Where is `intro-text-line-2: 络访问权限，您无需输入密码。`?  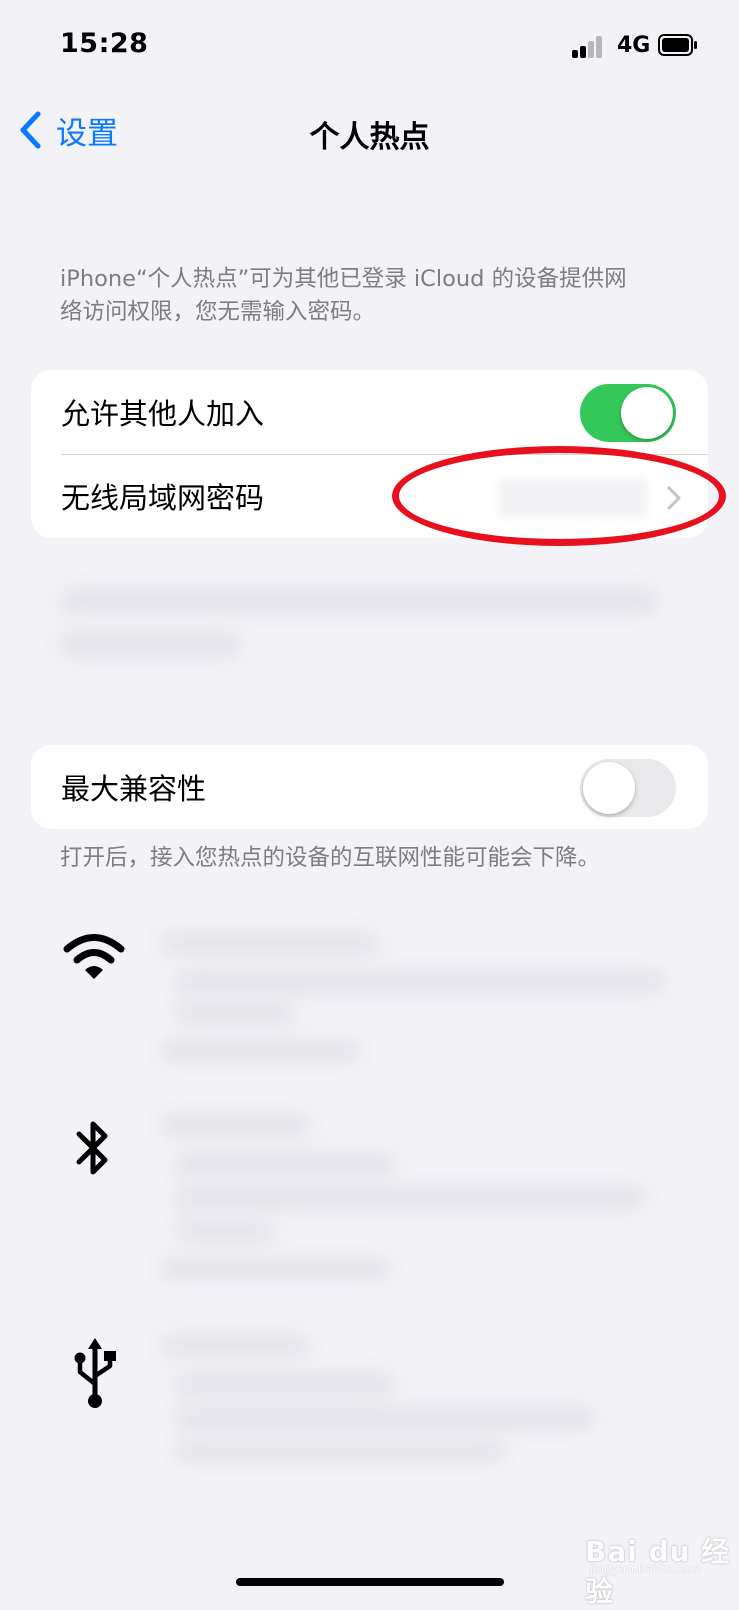
intro-text-line-2: 络访问权限，您无需输入密码。 is located at coordinates (218, 312).